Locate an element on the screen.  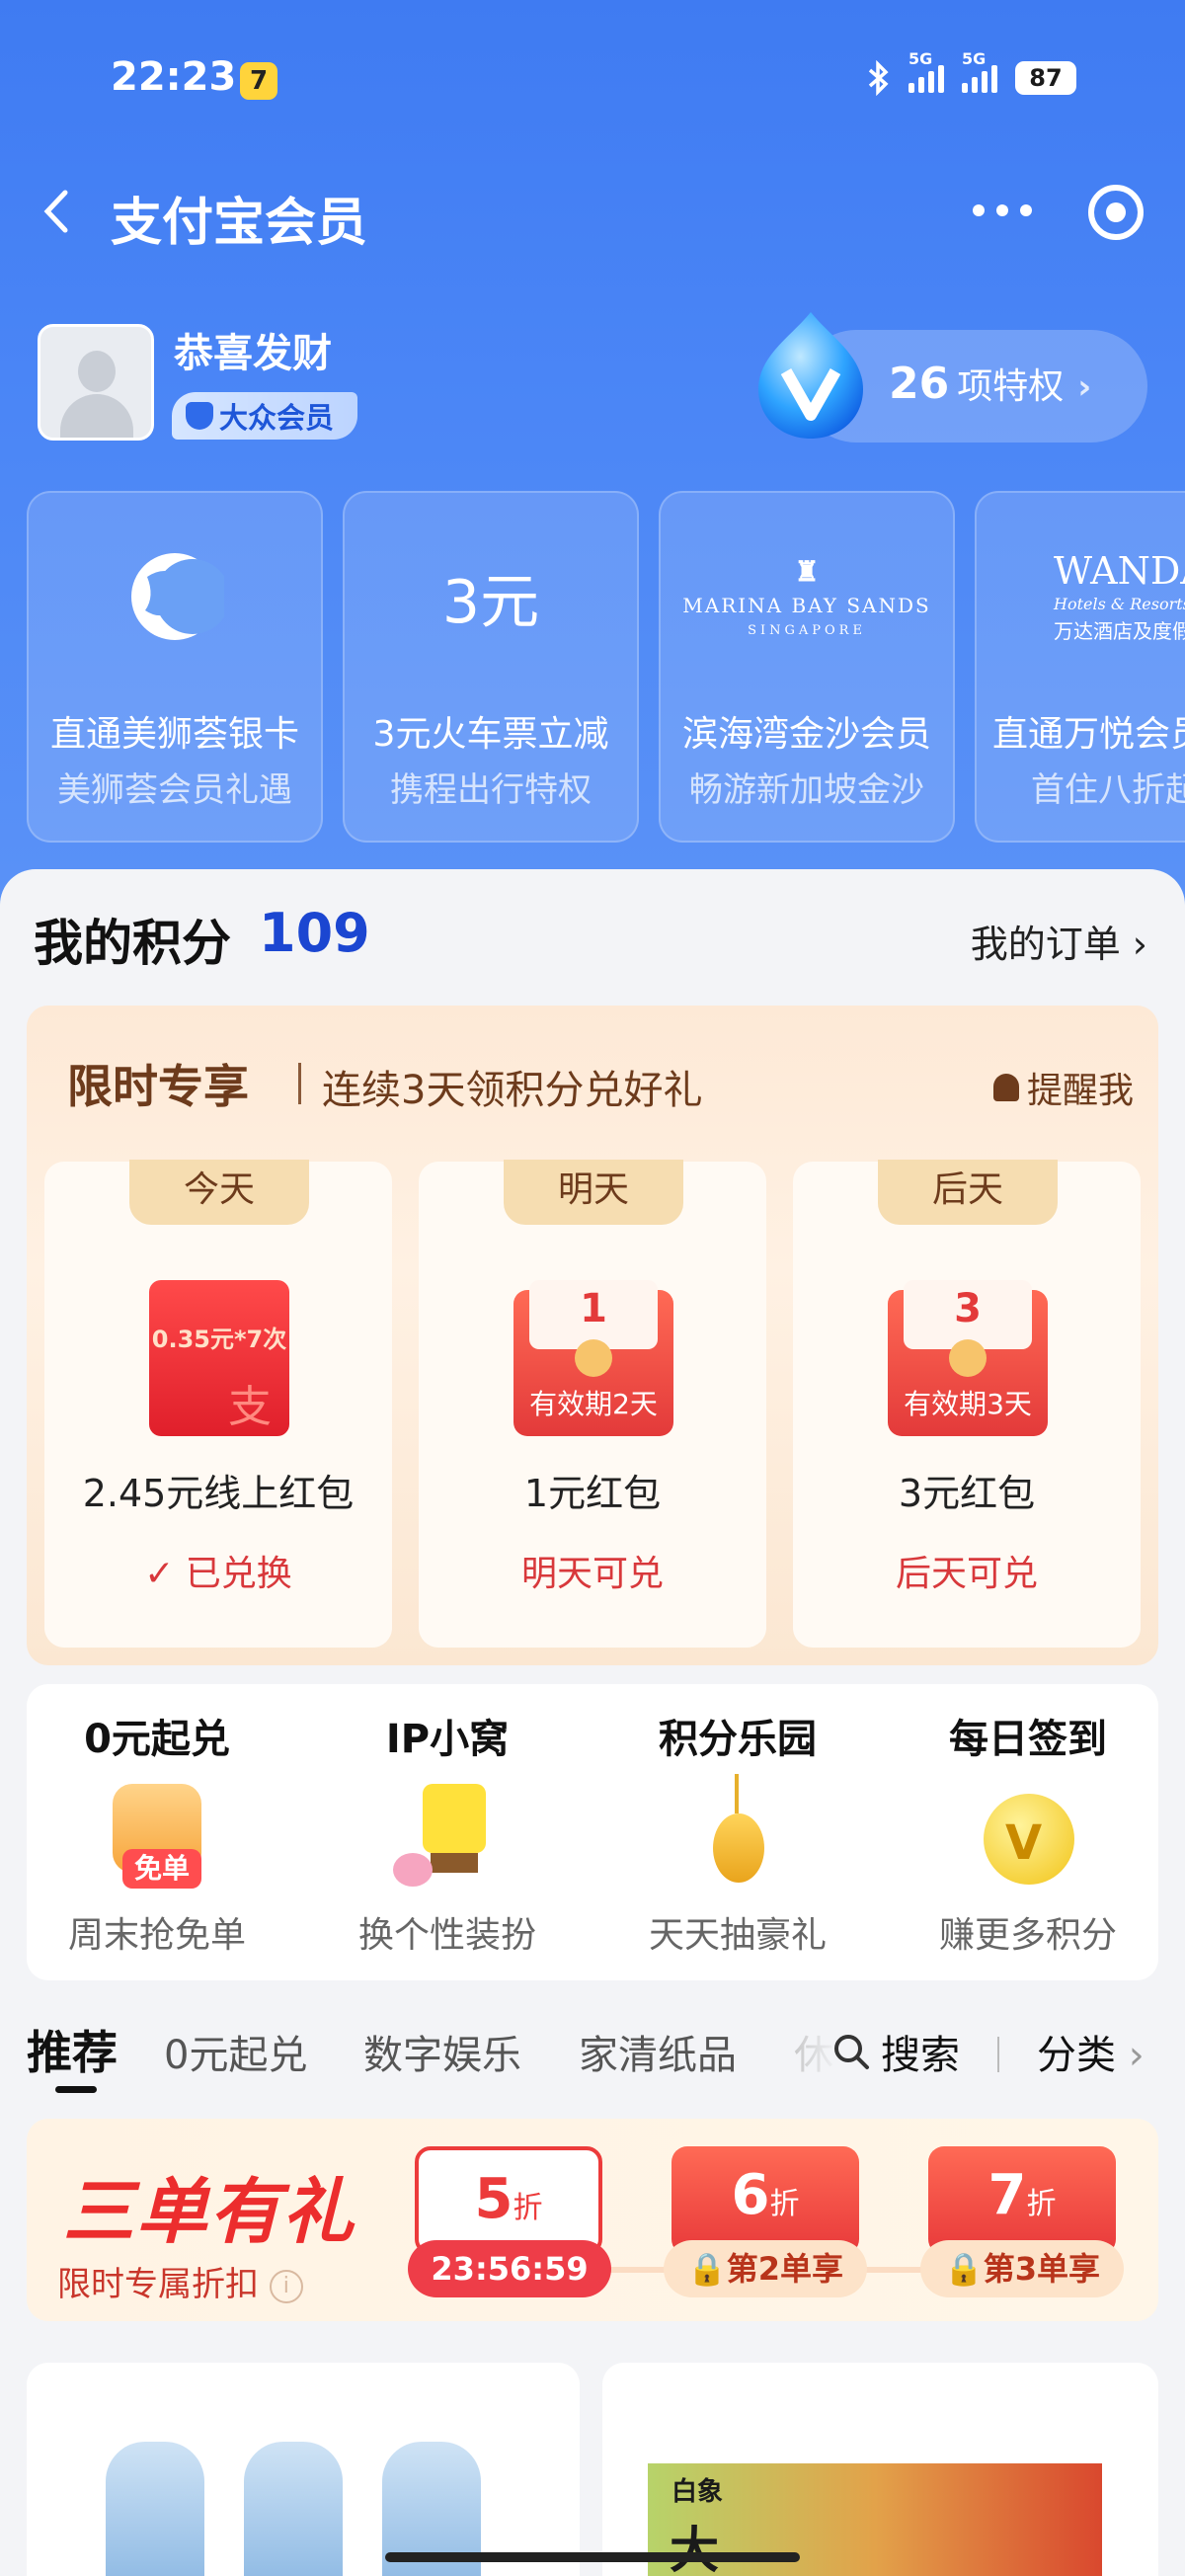
day-reward-card: 后天 3 有效期3天 3元红包 后天可兑 is located at coordinates (967, 1404).